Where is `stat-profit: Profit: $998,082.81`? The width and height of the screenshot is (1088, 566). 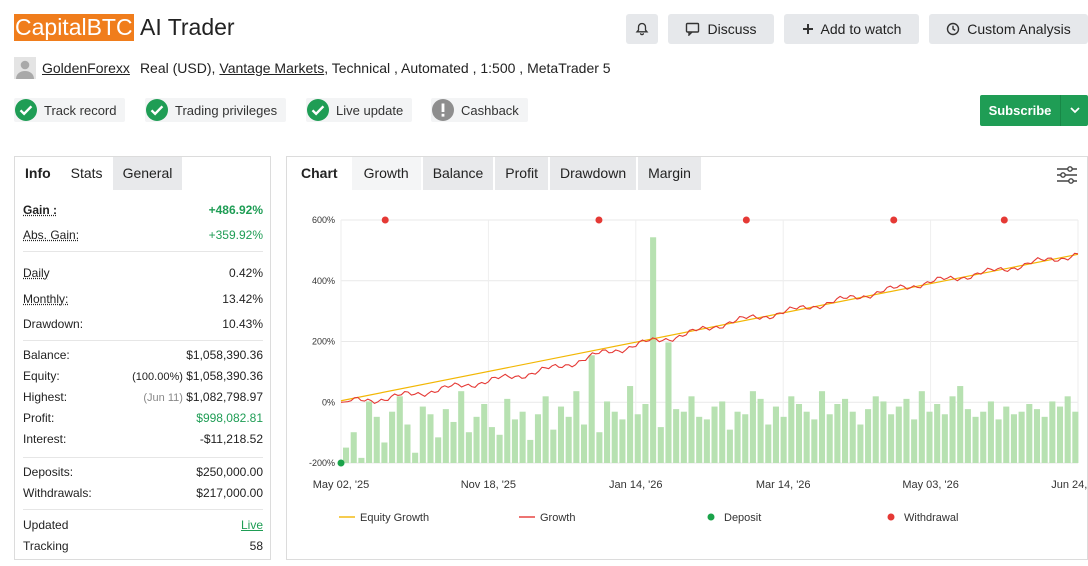
stat-profit: Profit: $998,082.81 is located at coordinates (143, 418).